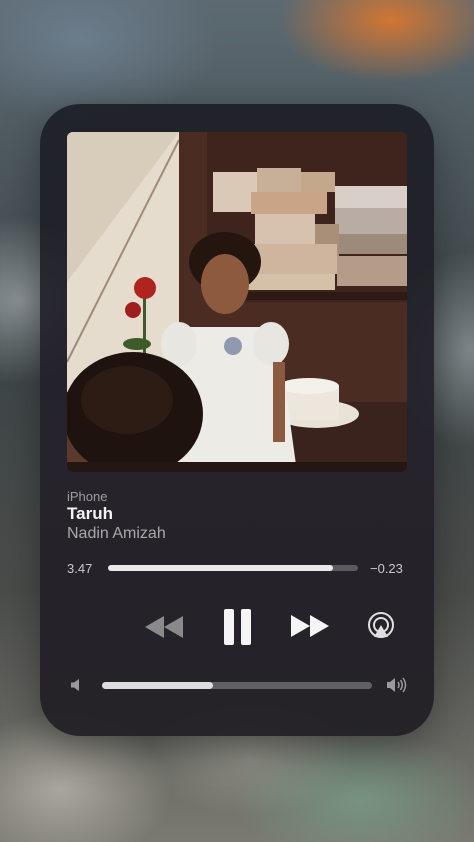 The image size is (474, 842). Describe the element at coordinates (116, 533) in the screenshot. I see `track-artist: Nadin Amizah` at that location.